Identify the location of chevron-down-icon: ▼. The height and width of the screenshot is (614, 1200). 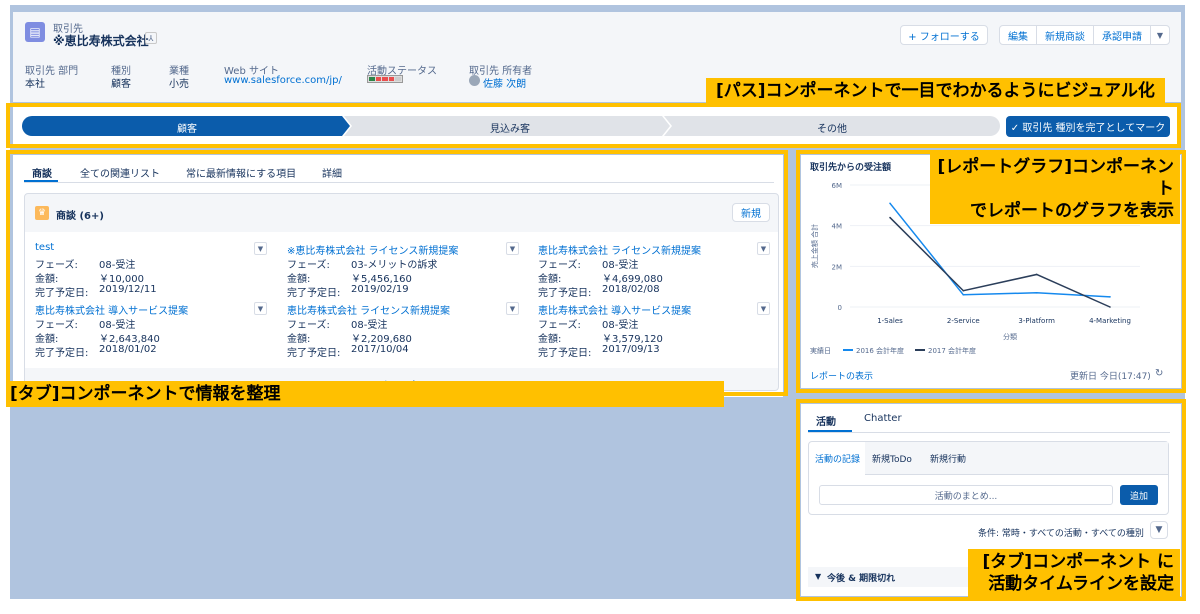
(1160, 35).